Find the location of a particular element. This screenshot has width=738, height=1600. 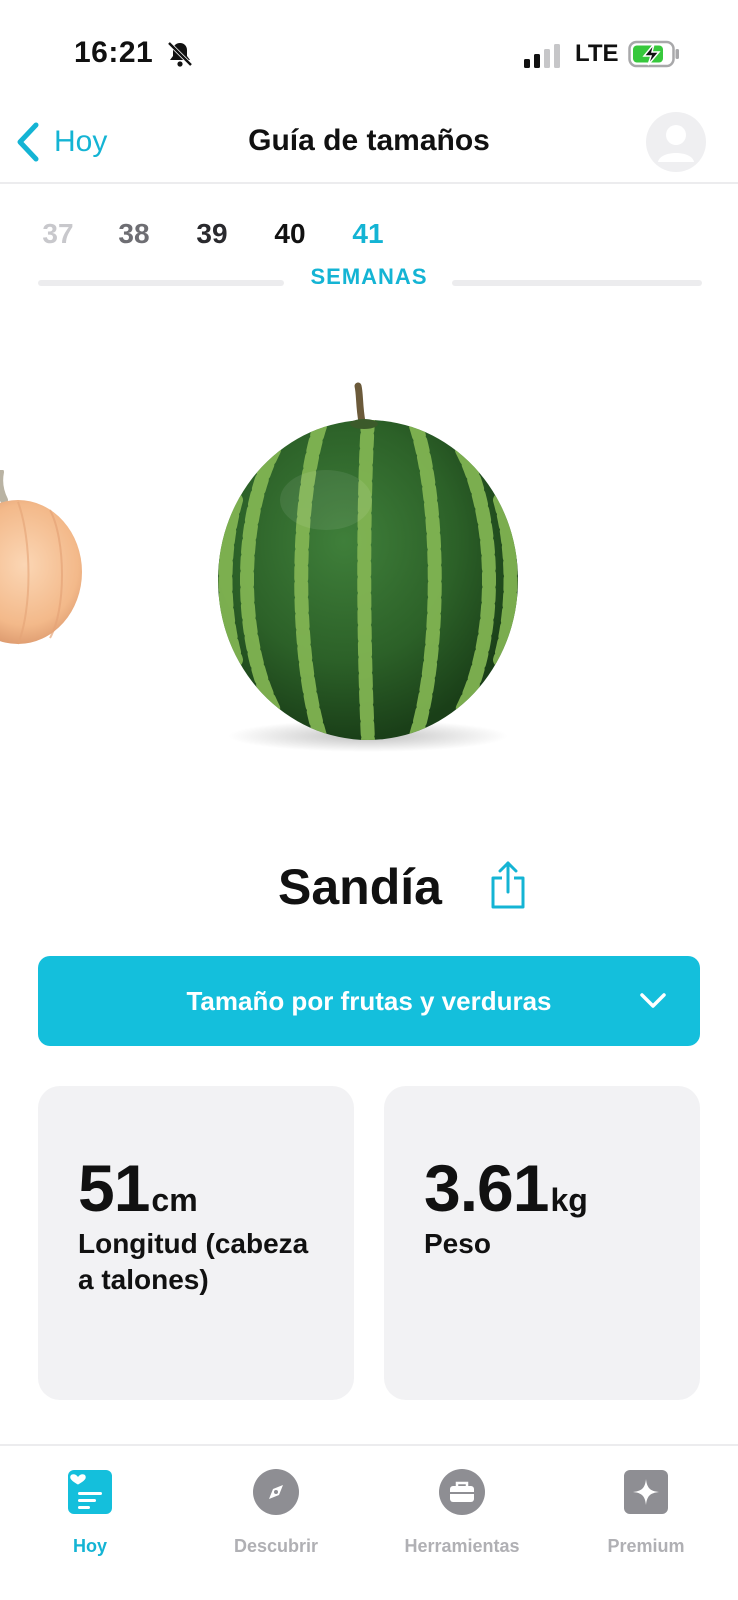

weight-label: Peso is located at coordinates (457, 1243).